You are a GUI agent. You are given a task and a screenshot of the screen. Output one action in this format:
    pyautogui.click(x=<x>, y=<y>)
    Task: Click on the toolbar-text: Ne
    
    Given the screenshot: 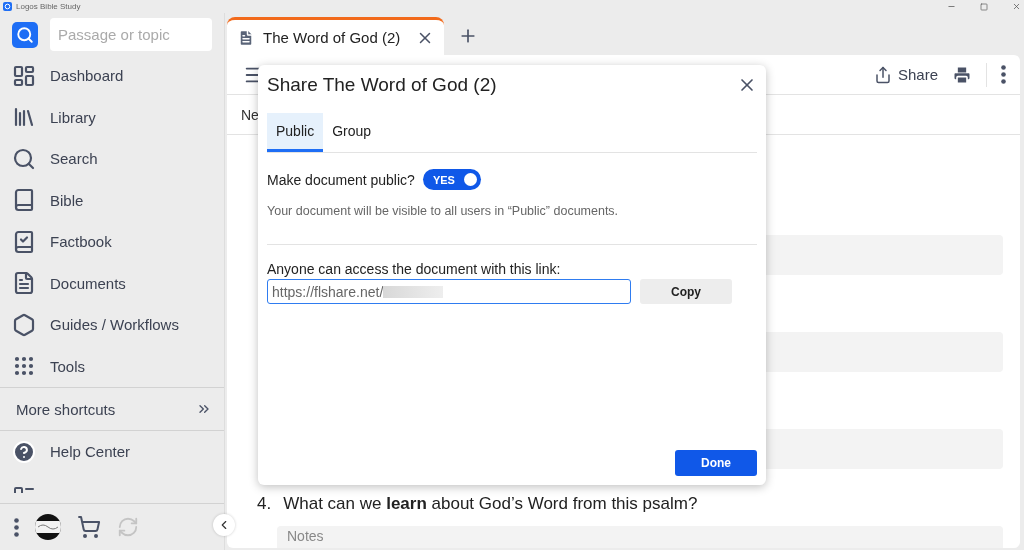 What is the action you would take?
    pyautogui.click(x=250, y=114)
    